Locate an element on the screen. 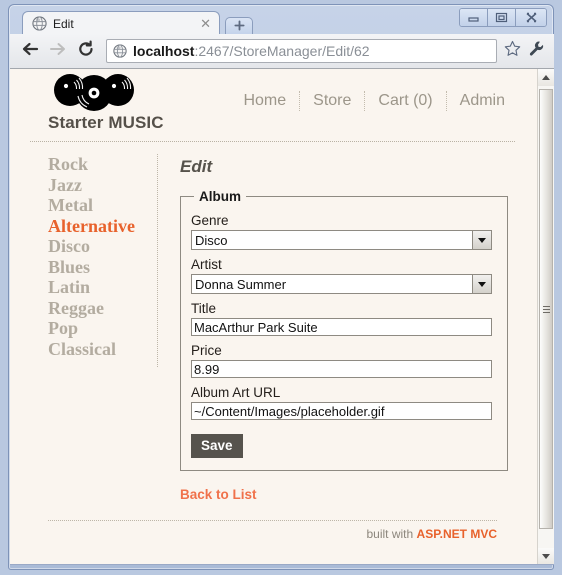 This screenshot has height=575, width=562. page-footer: built with ASP.NET MVC is located at coordinates (272, 530).